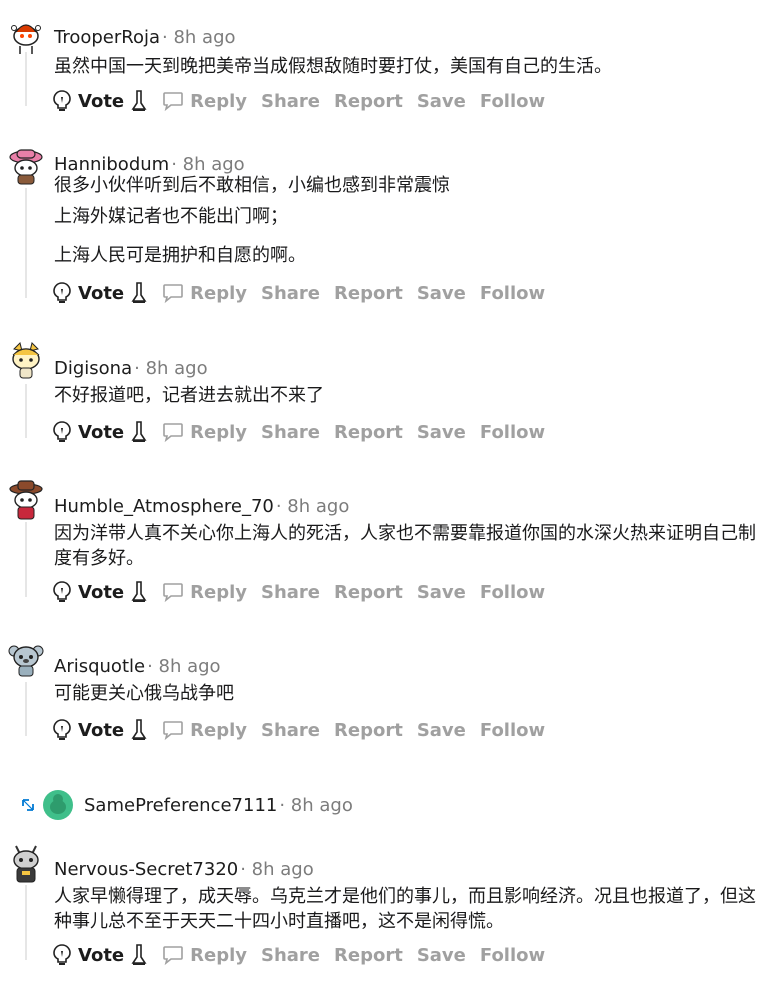  What do you see at coordinates (146, 869) in the screenshot?
I see `username: Nervous-Secret7320` at bounding box center [146, 869].